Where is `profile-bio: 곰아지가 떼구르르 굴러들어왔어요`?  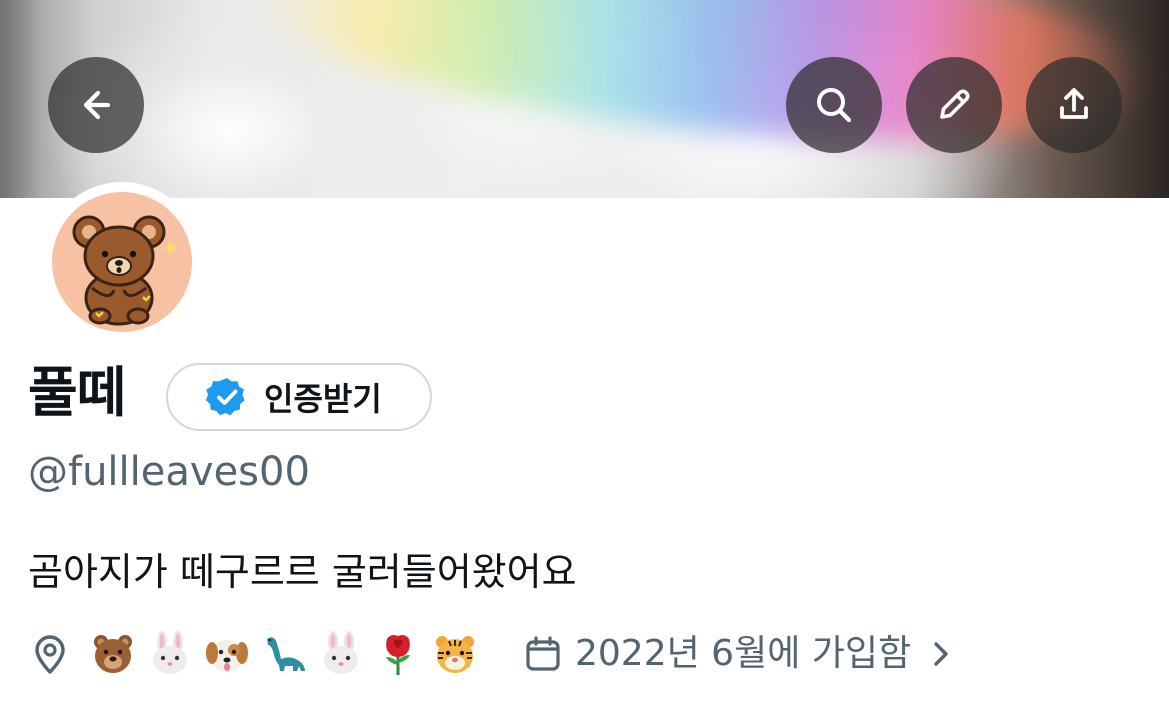
profile-bio: 곰아지가 떼구르르 굴러들어왔어요 is located at coordinates (302, 572).